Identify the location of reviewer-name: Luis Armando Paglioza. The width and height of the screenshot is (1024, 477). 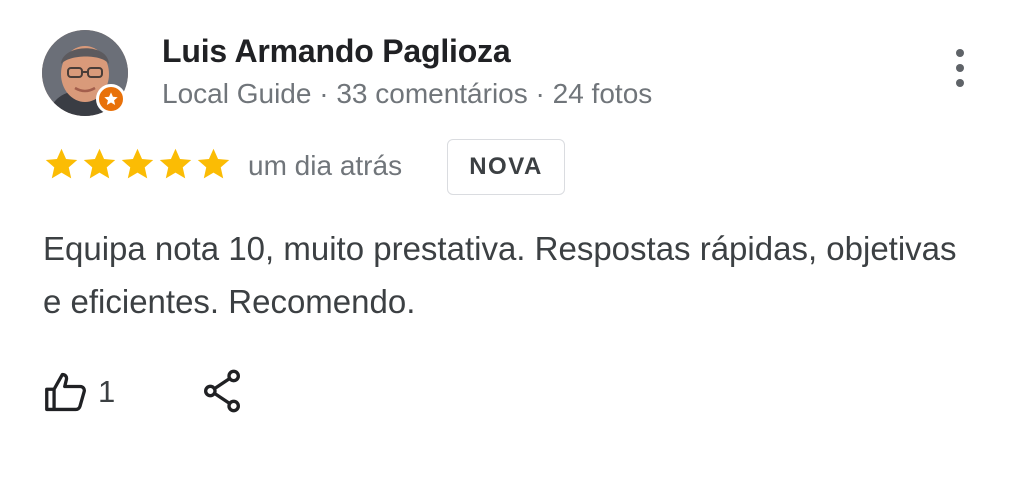
(336, 51).